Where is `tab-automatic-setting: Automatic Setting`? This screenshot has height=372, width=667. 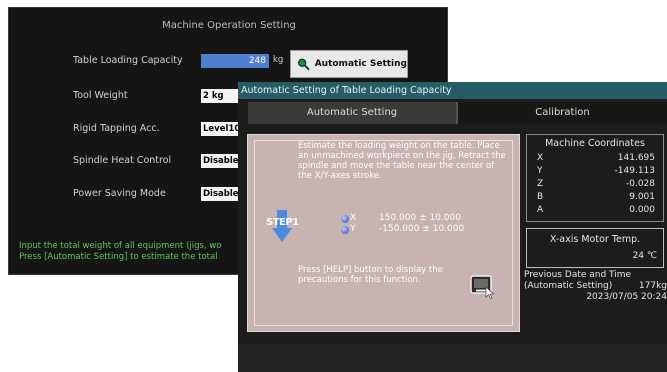
tab-automatic-setting: Automatic Setting is located at coordinates (352, 113).